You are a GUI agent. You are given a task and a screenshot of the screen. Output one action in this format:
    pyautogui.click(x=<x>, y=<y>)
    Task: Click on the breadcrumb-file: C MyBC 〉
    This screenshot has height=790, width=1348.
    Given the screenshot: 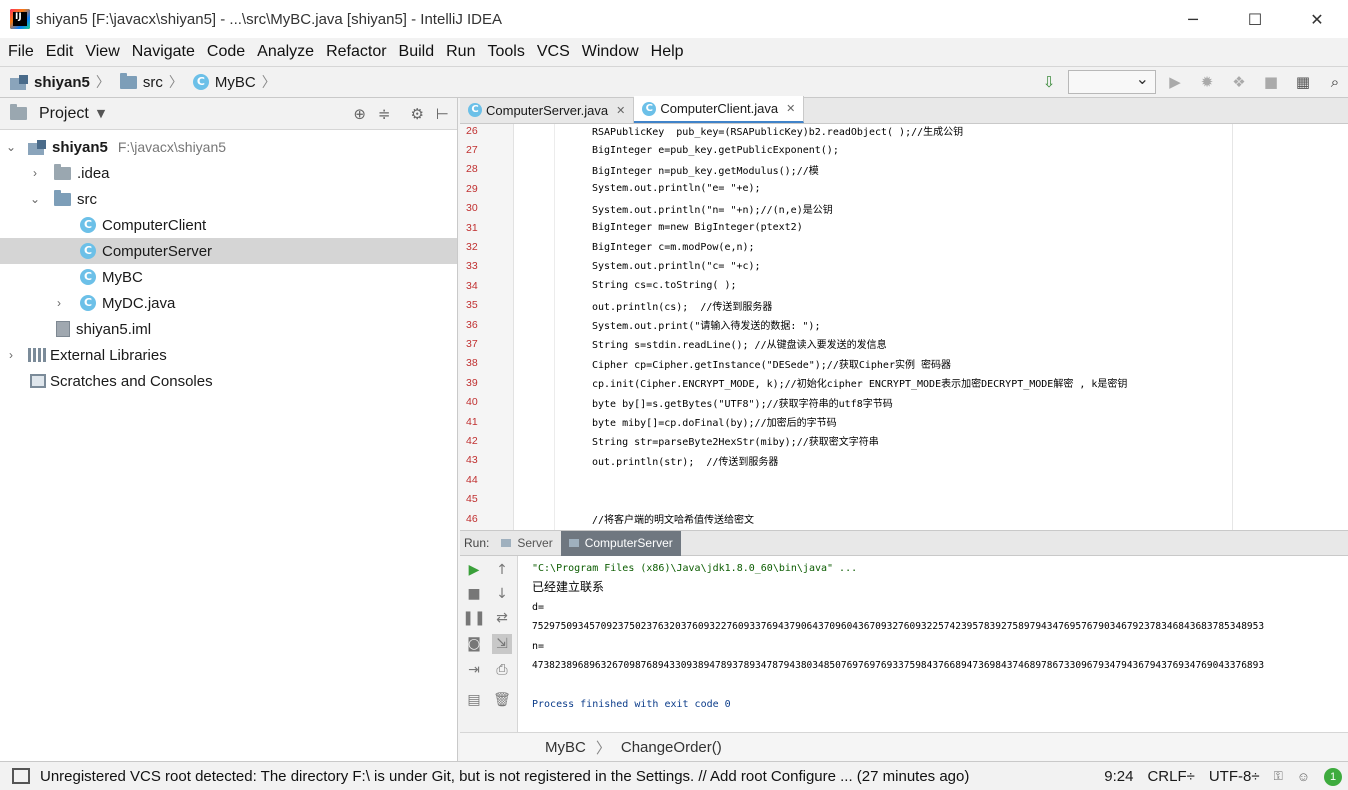 What is the action you would take?
    pyautogui.click(x=234, y=82)
    